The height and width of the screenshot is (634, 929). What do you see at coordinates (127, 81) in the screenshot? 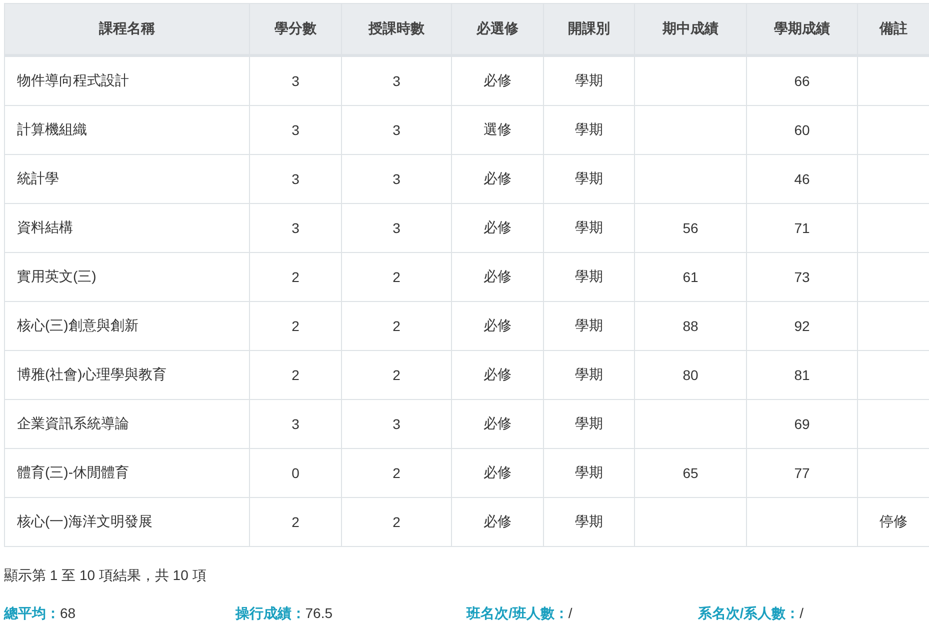
I see `table-cell: 物件導向程式設計` at bounding box center [127, 81].